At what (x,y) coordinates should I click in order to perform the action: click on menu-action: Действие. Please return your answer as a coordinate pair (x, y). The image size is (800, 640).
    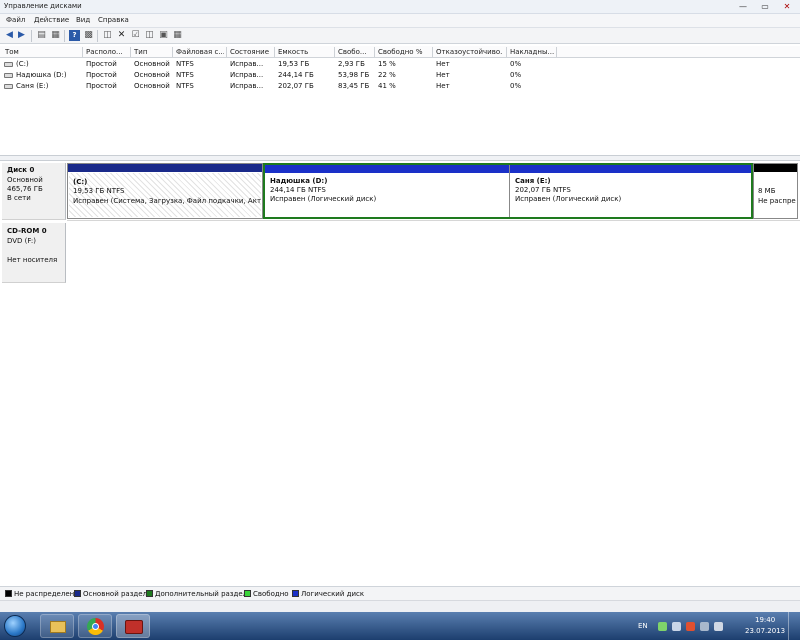
    Looking at the image, I should click on (51, 20).